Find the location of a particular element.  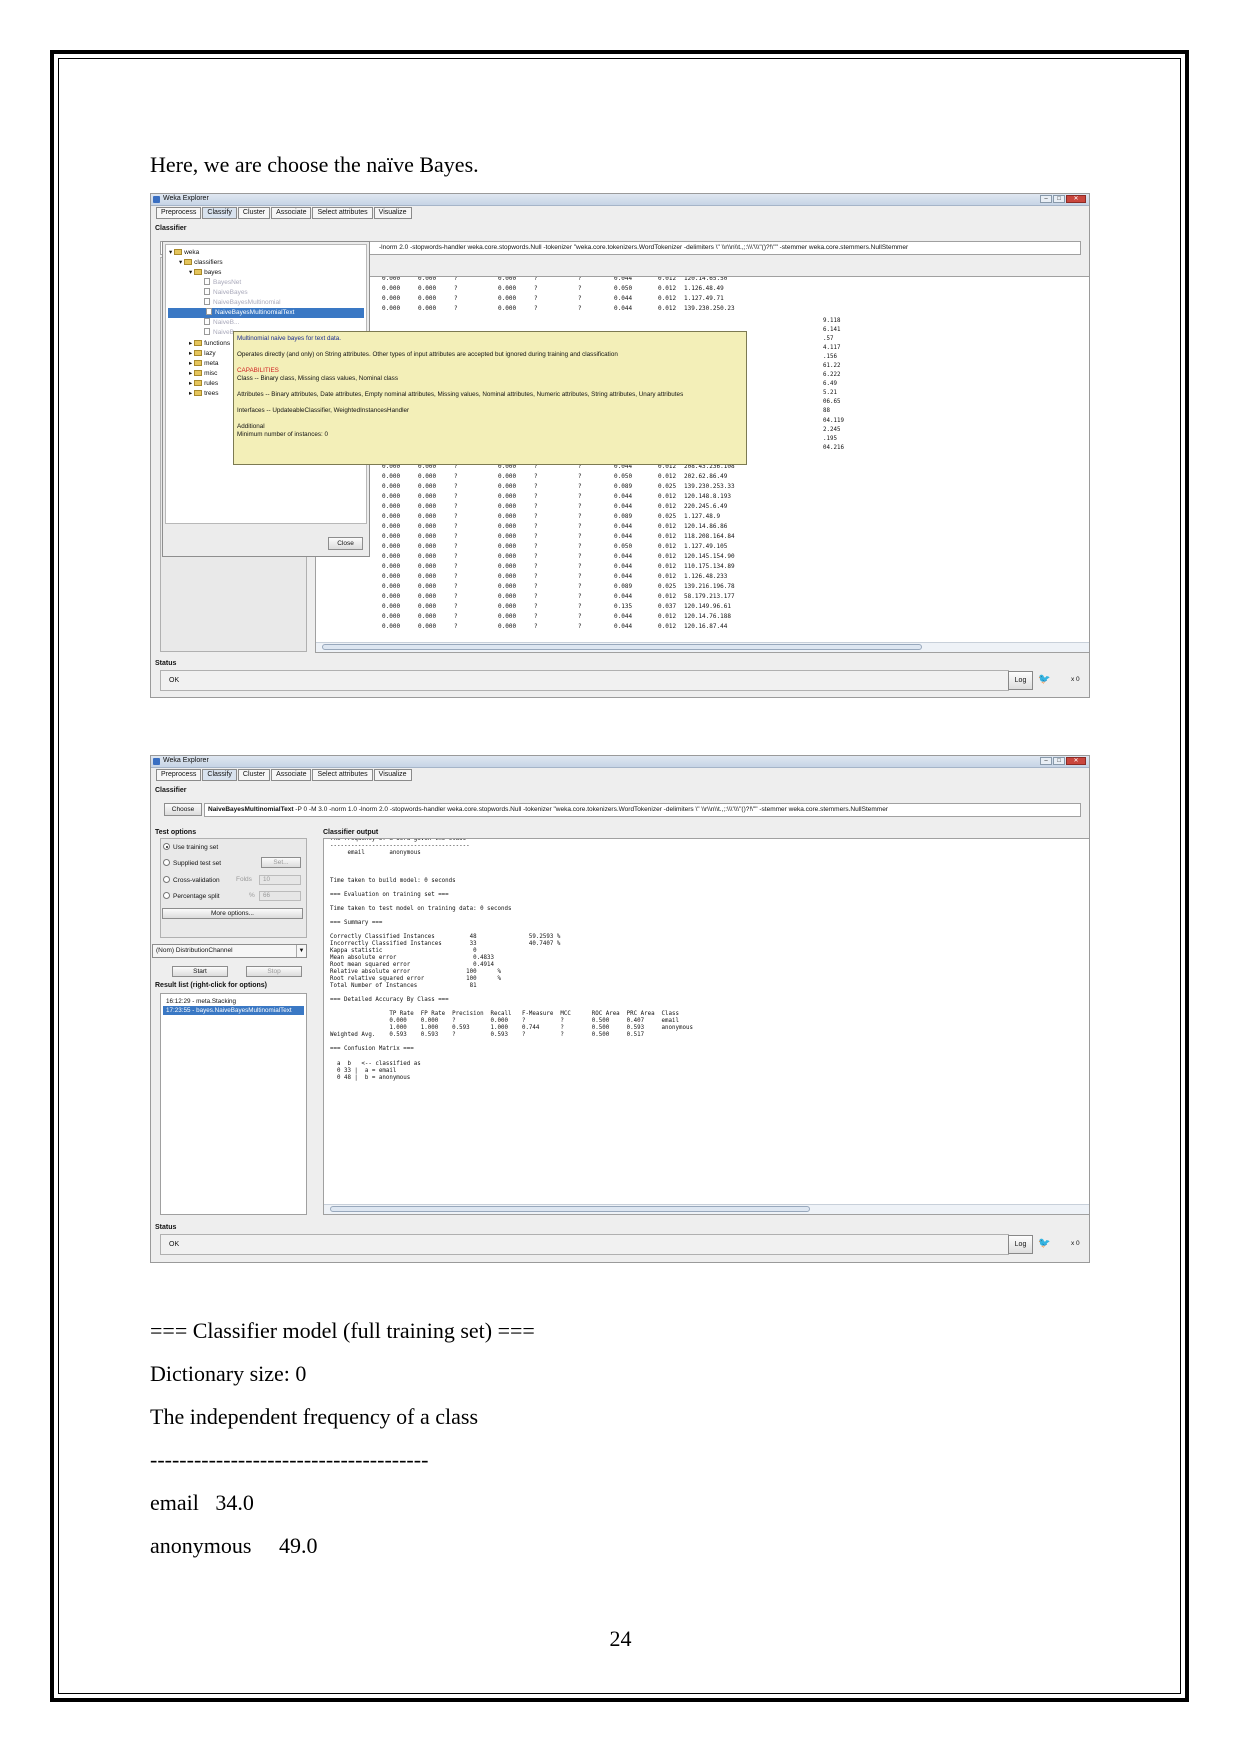

percentage-input: 66 is located at coordinates (280, 896).